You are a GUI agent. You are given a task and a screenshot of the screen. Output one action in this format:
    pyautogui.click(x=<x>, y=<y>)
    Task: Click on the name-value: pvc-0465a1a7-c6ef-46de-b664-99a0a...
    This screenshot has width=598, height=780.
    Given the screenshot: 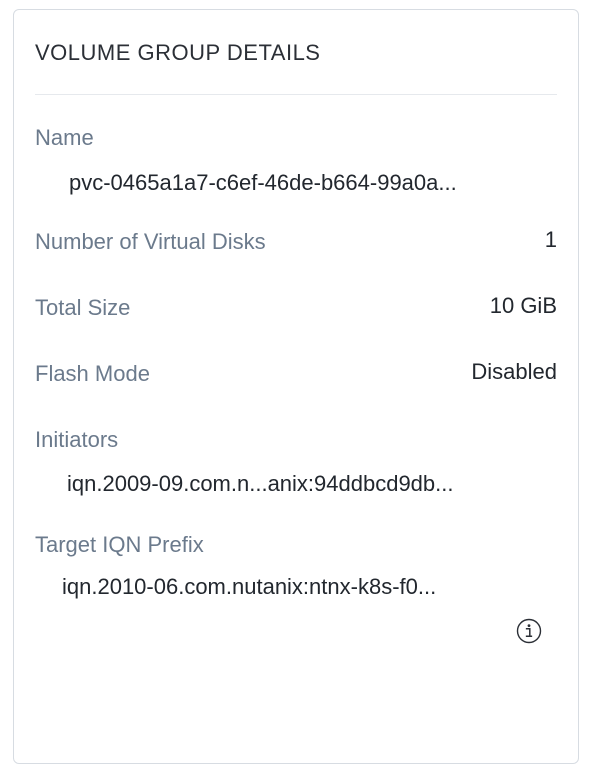 What is the action you would take?
    pyautogui.click(x=263, y=182)
    